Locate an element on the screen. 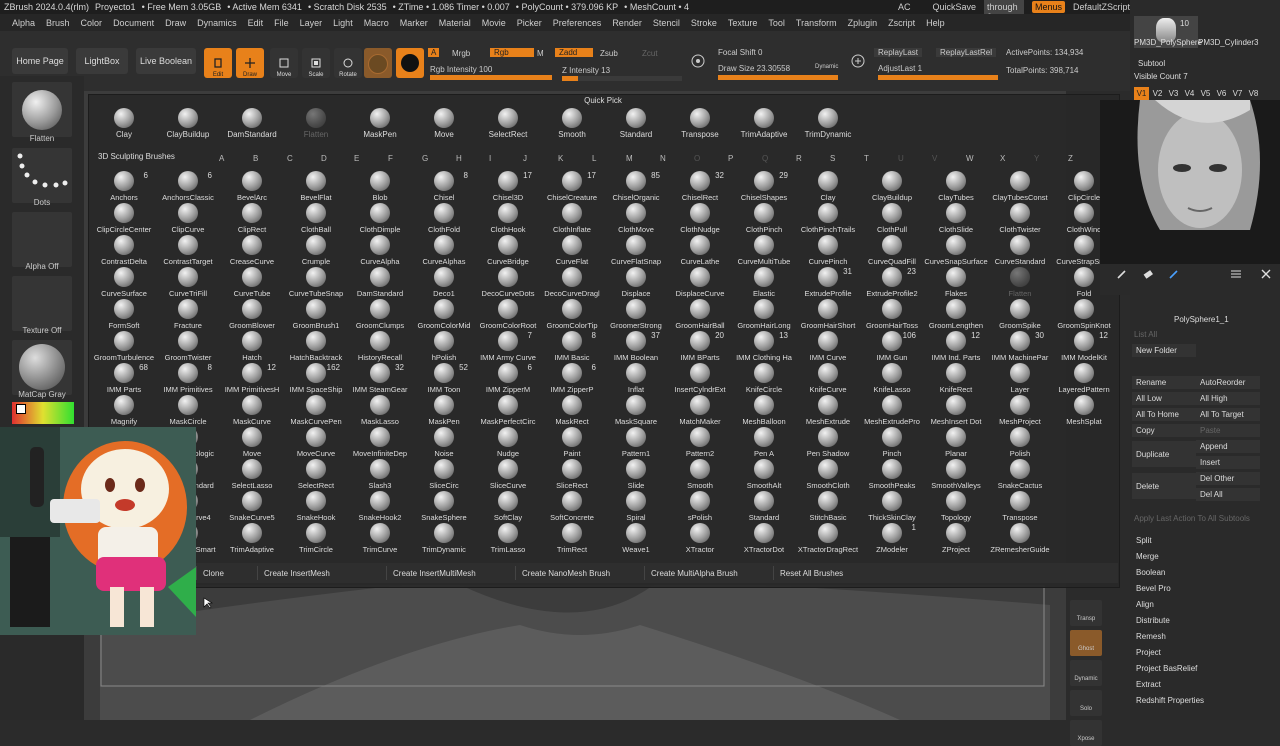 The height and width of the screenshot is (746, 1280). menu-edit: Edit is located at coordinates (256, 23).